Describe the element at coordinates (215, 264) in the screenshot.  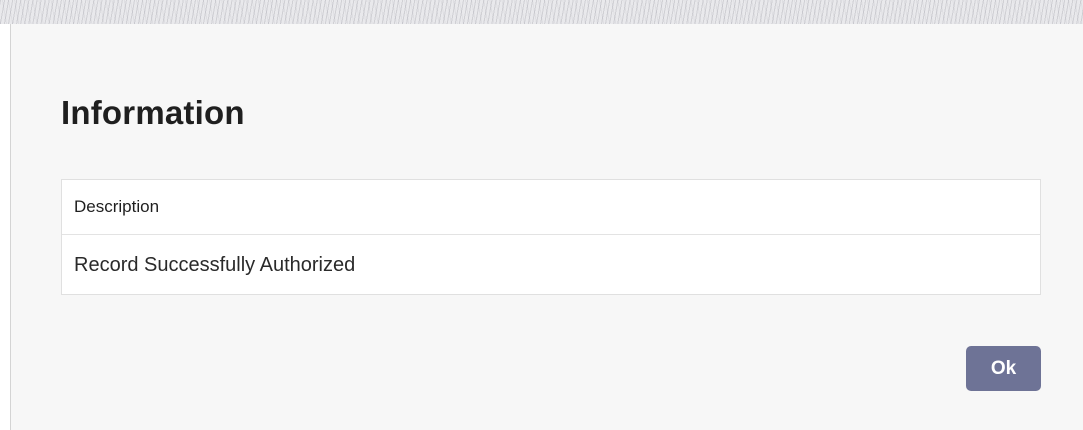
I see `table-row: Record Successfully Authorized` at that location.